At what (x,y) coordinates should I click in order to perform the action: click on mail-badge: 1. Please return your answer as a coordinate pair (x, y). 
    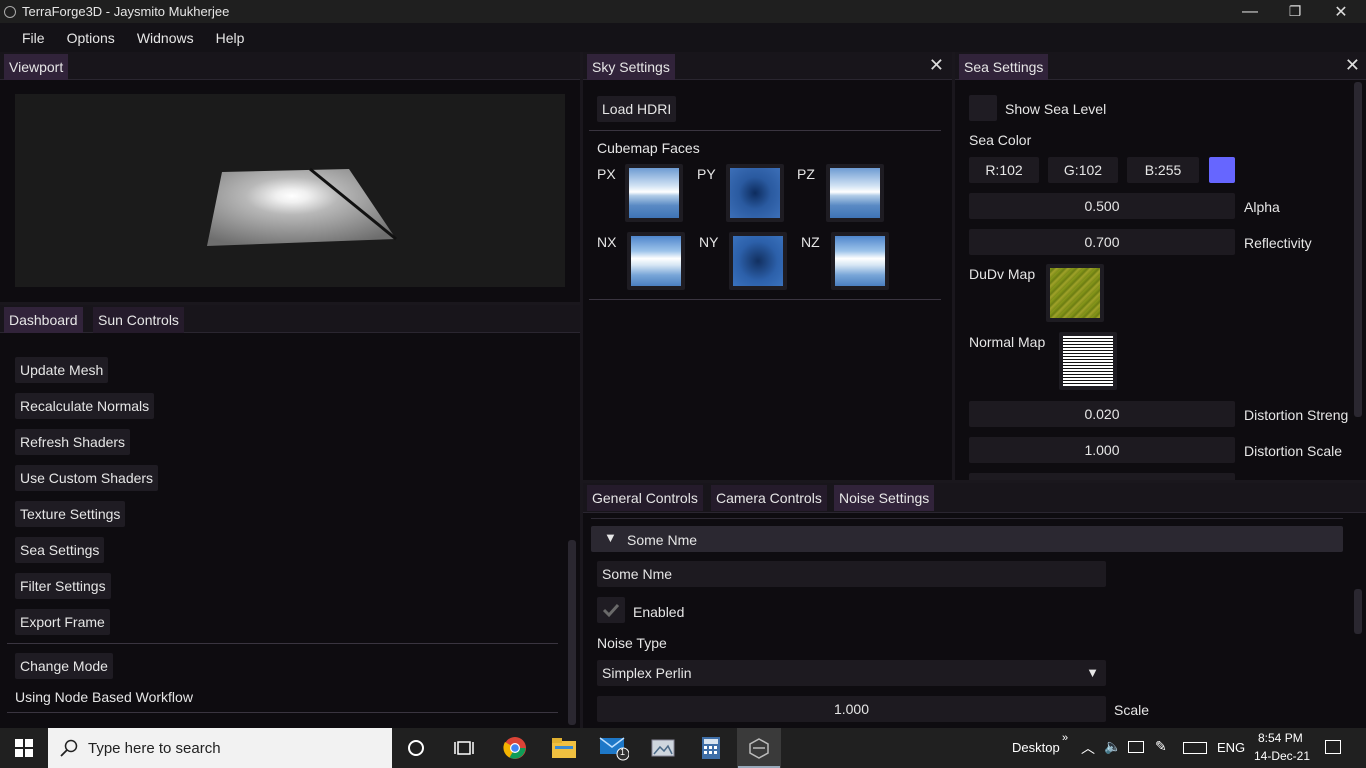
    Looking at the image, I should click on (623, 752).